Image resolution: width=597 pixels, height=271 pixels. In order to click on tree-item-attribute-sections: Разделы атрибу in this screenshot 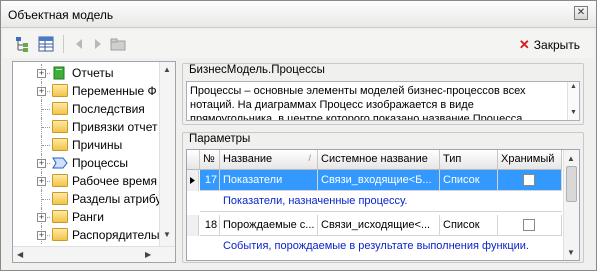, I will do `click(93, 199)`.